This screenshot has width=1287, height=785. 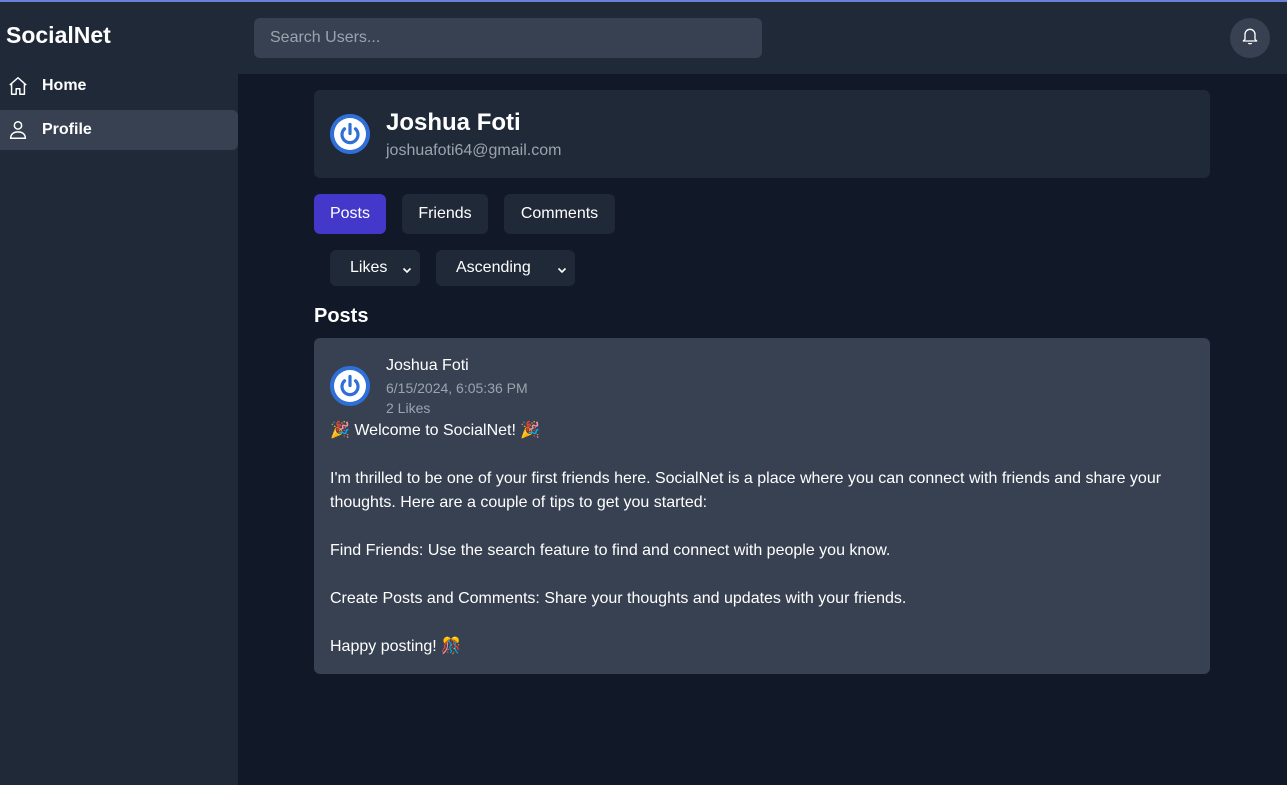 What do you see at coordinates (369, 267) in the screenshot?
I see `sort-field-value: Likes` at bounding box center [369, 267].